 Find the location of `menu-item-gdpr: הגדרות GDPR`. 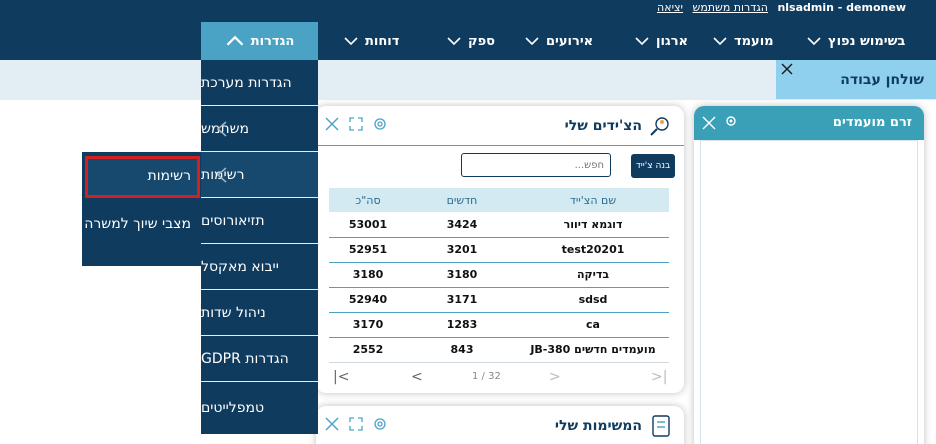

menu-item-gdpr: הגדרות GDPR is located at coordinates (259, 359).